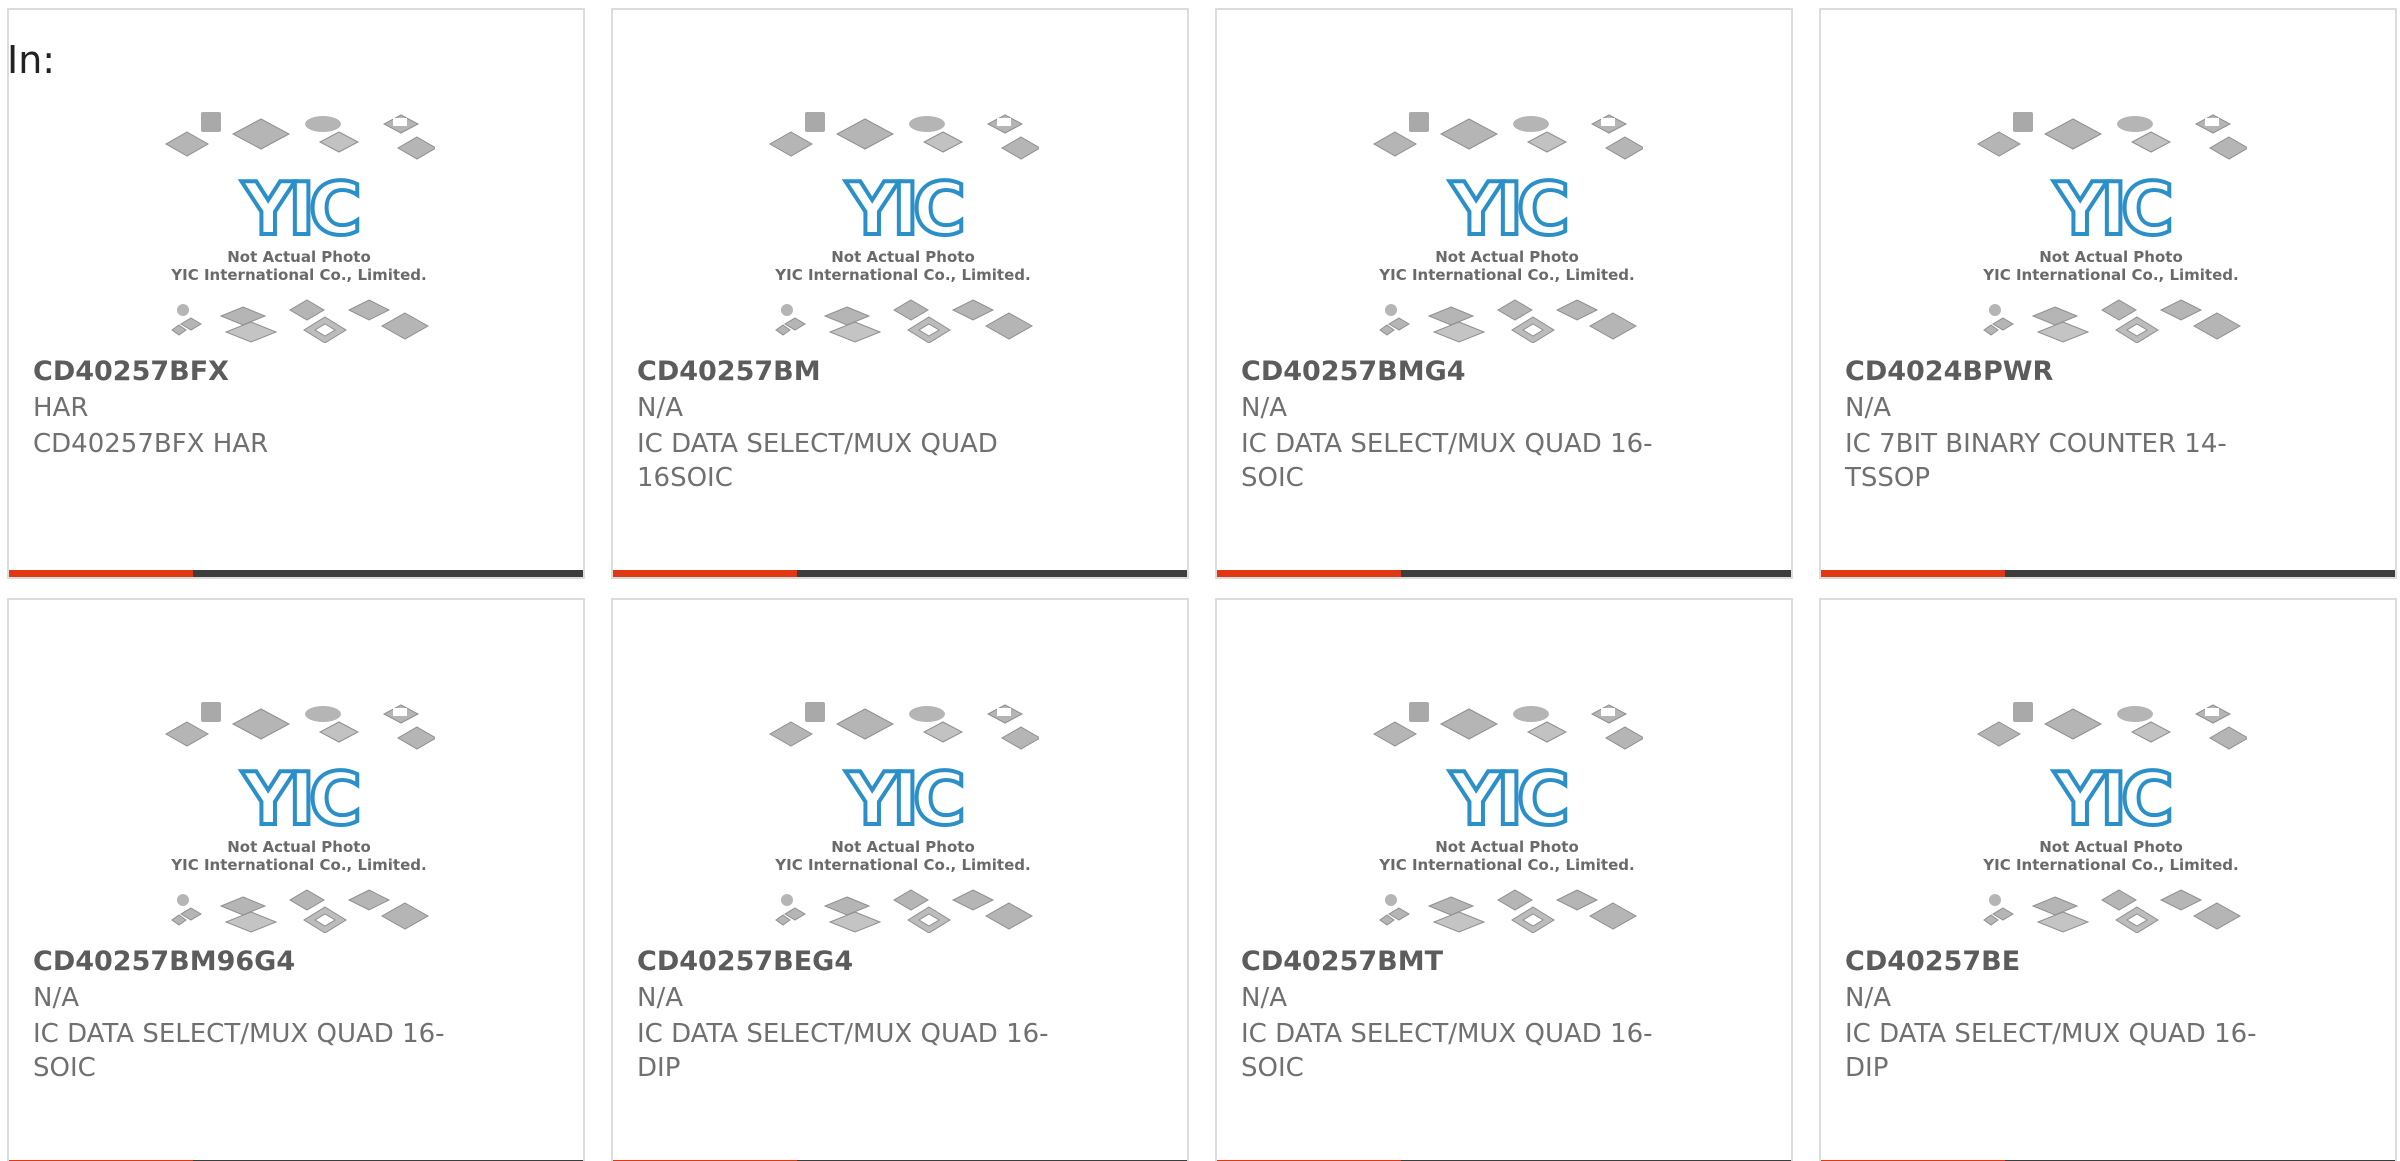  What do you see at coordinates (1342, 961) in the screenshot?
I see `product-part-number: CD40257BMT` at bounding box center [1342, 961].